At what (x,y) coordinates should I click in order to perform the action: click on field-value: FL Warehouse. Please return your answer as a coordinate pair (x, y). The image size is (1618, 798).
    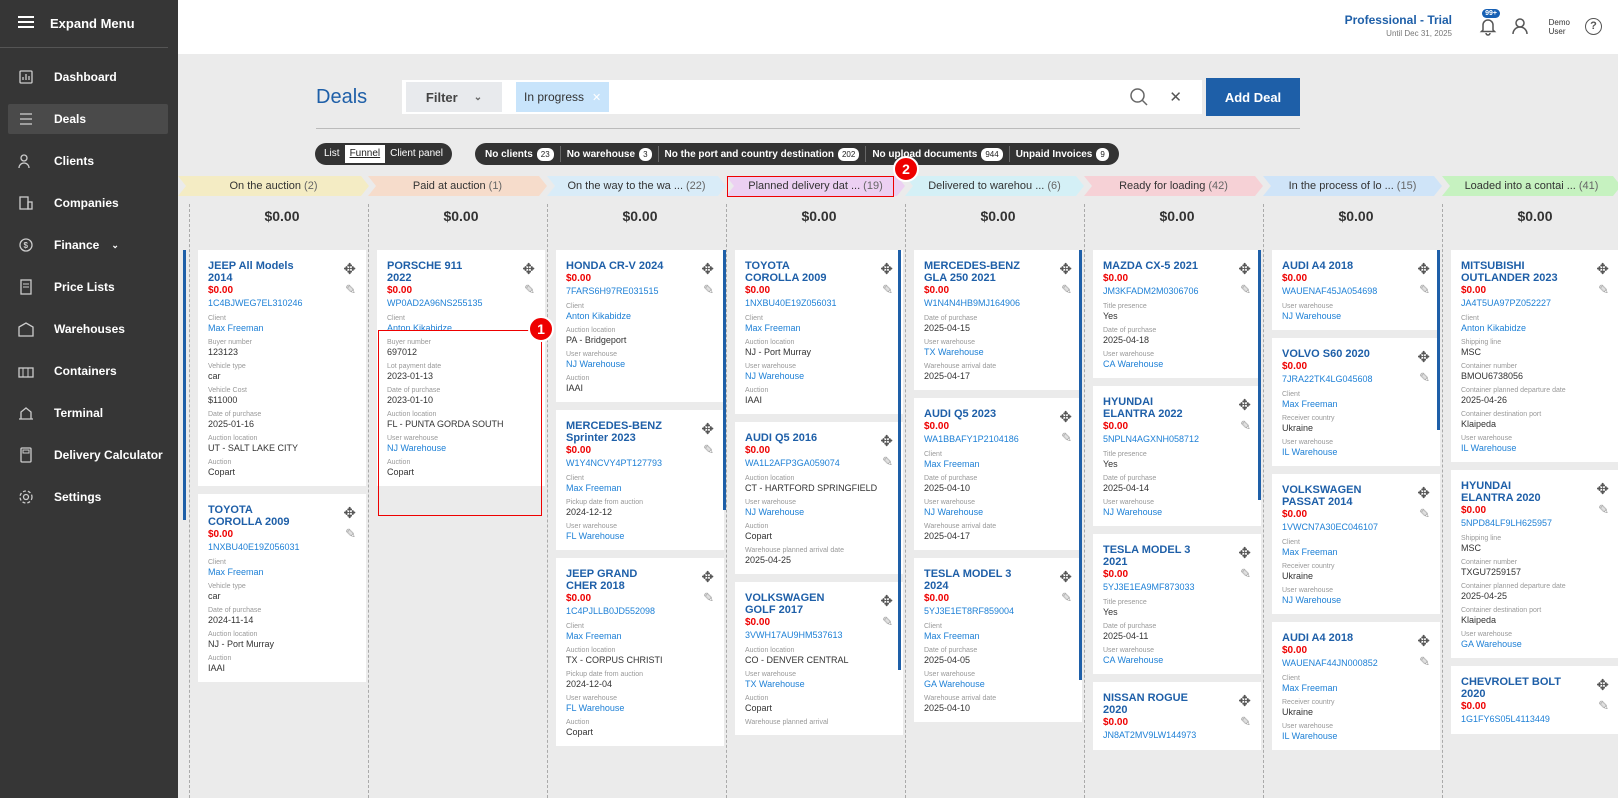
    Looking at the image, I should click on (641, 708).